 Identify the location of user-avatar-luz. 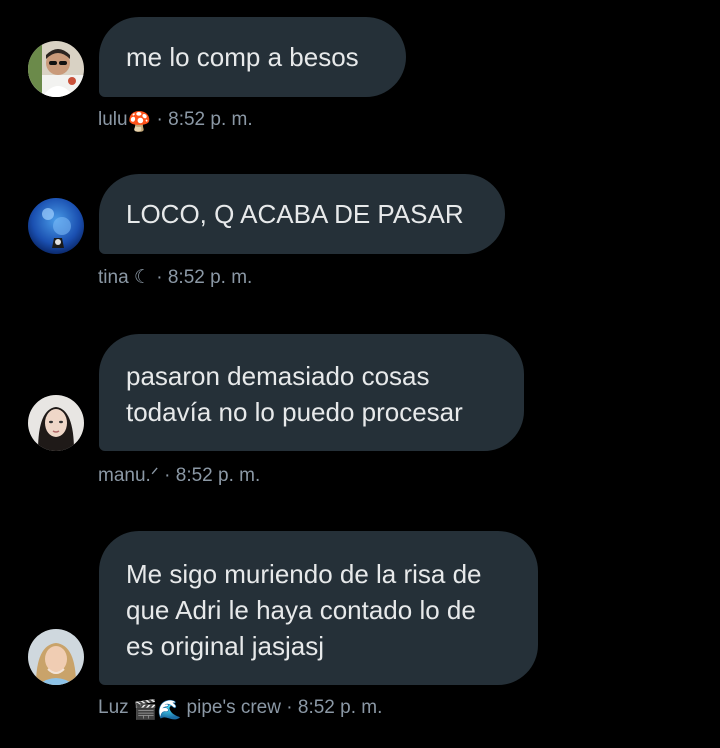
(56, 657).